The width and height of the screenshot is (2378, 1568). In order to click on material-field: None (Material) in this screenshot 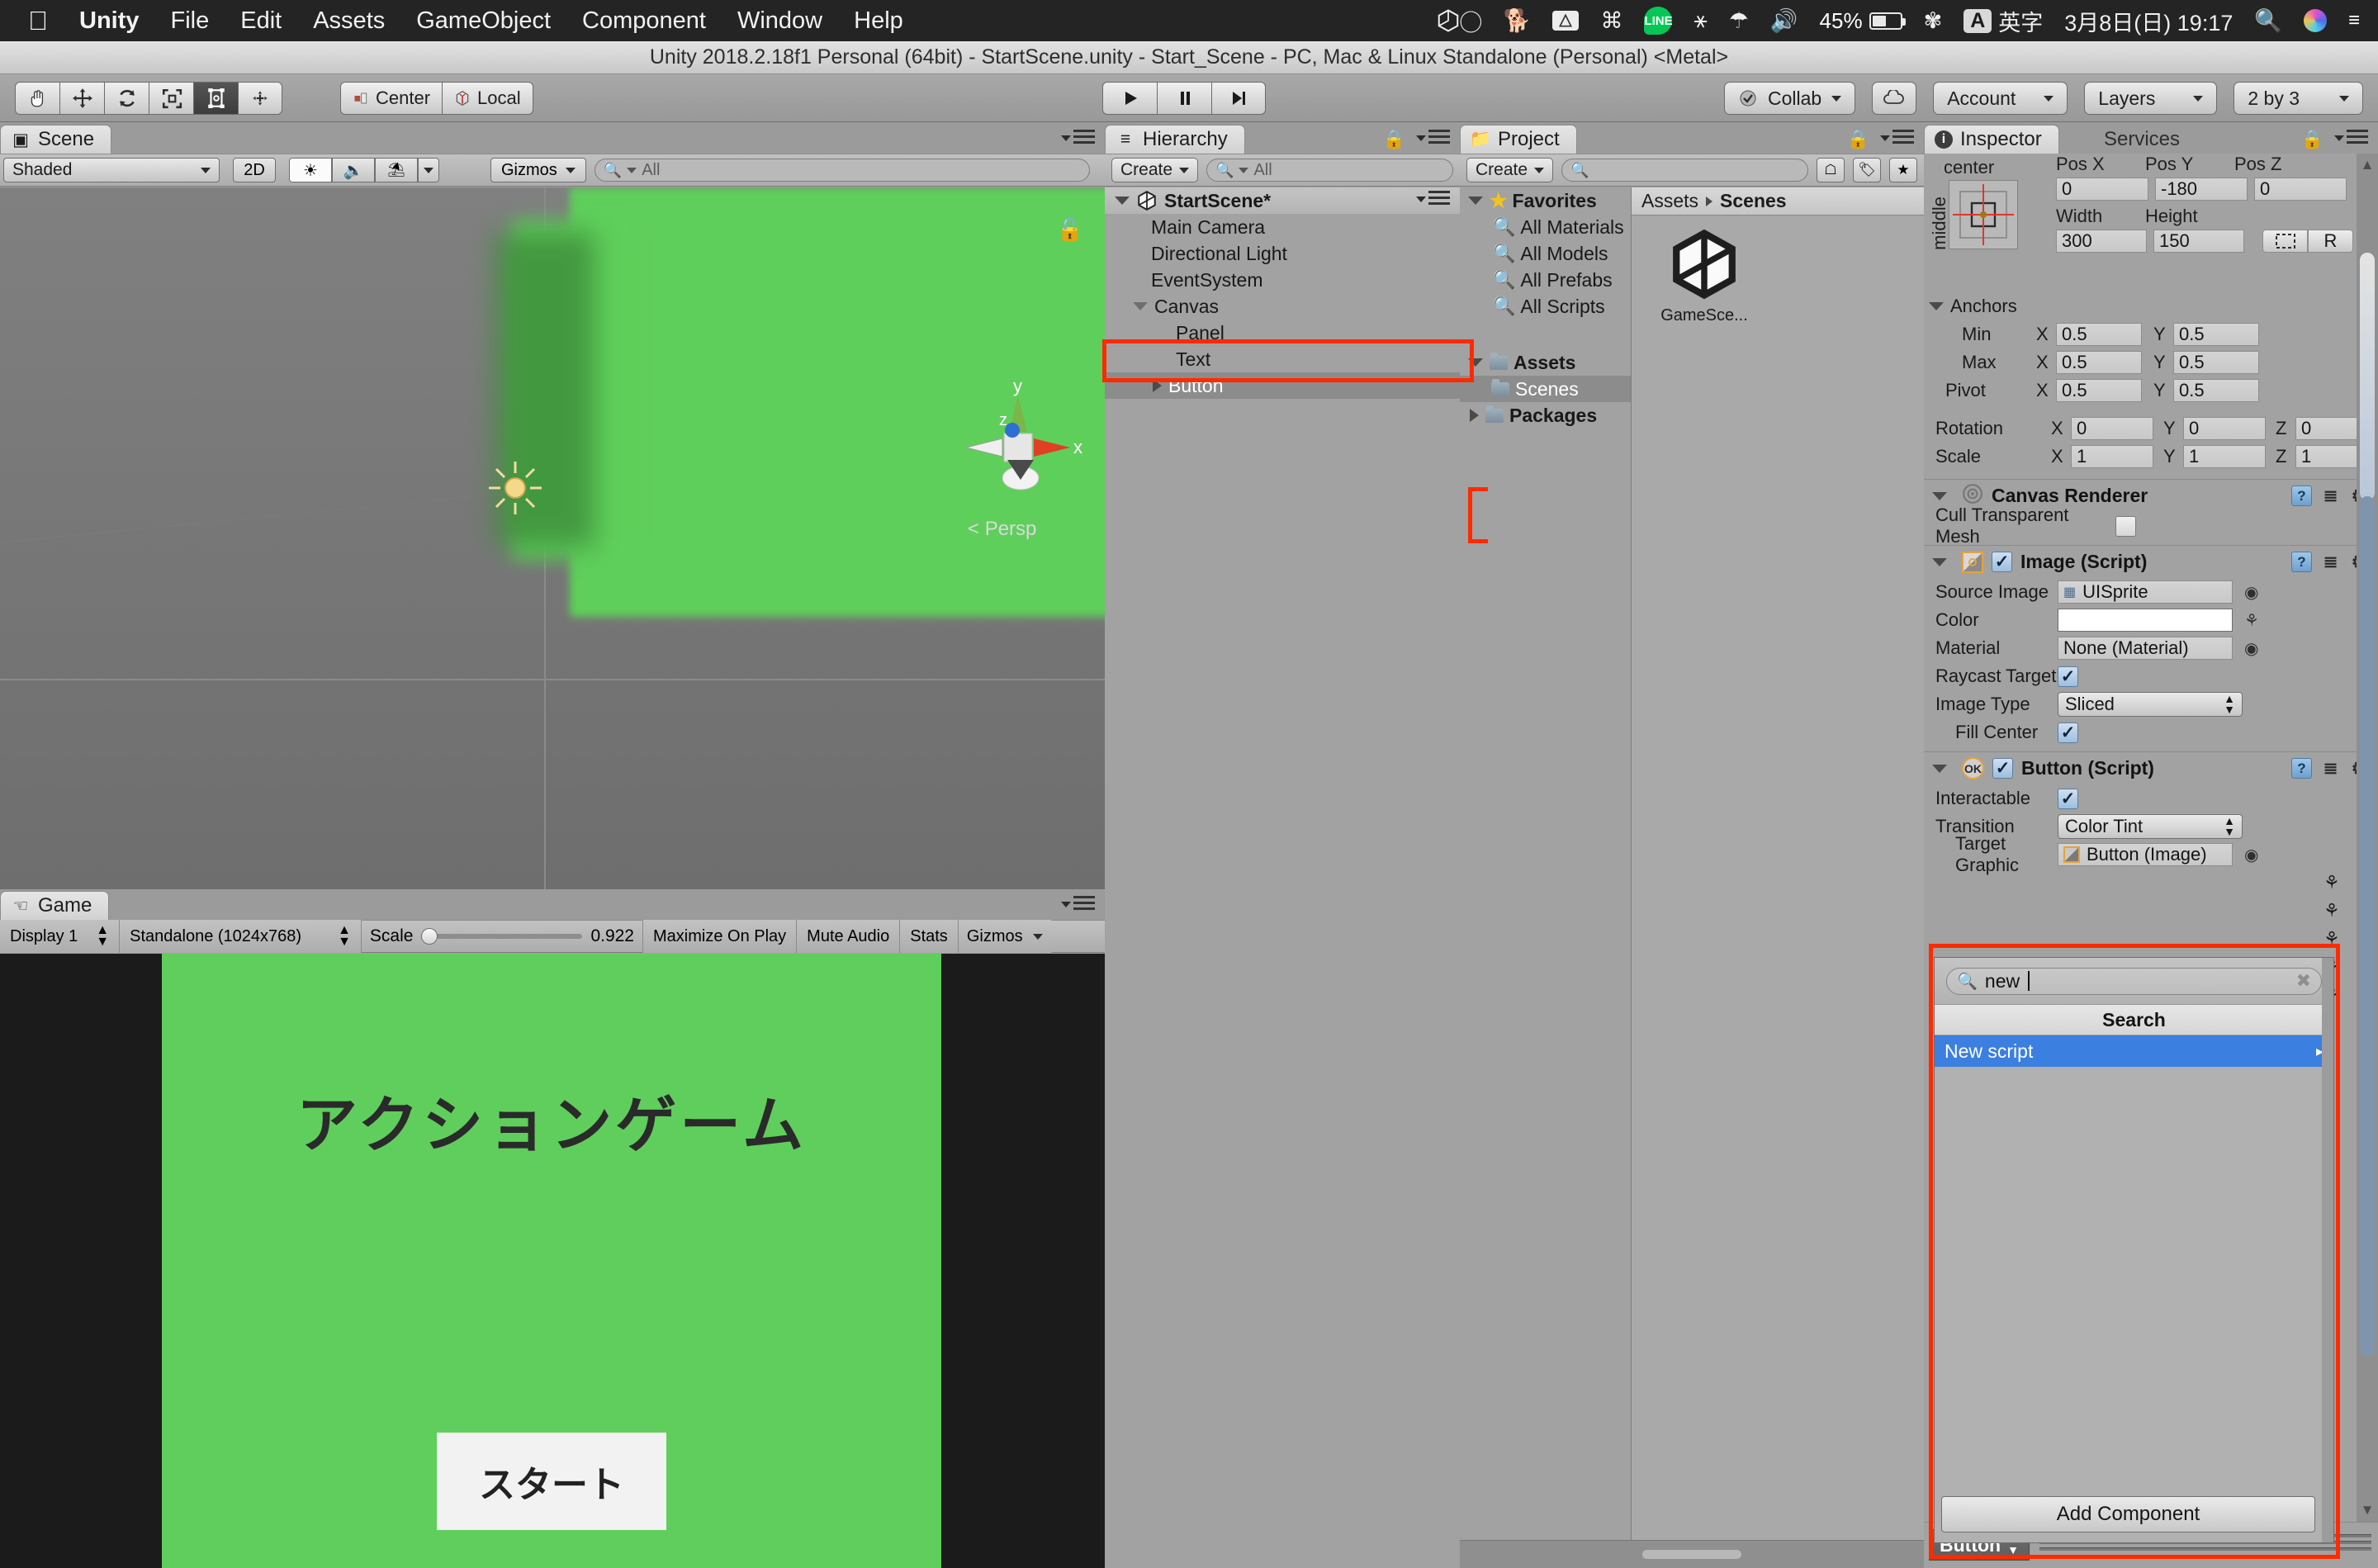, I will do `click(2145, 648)`.